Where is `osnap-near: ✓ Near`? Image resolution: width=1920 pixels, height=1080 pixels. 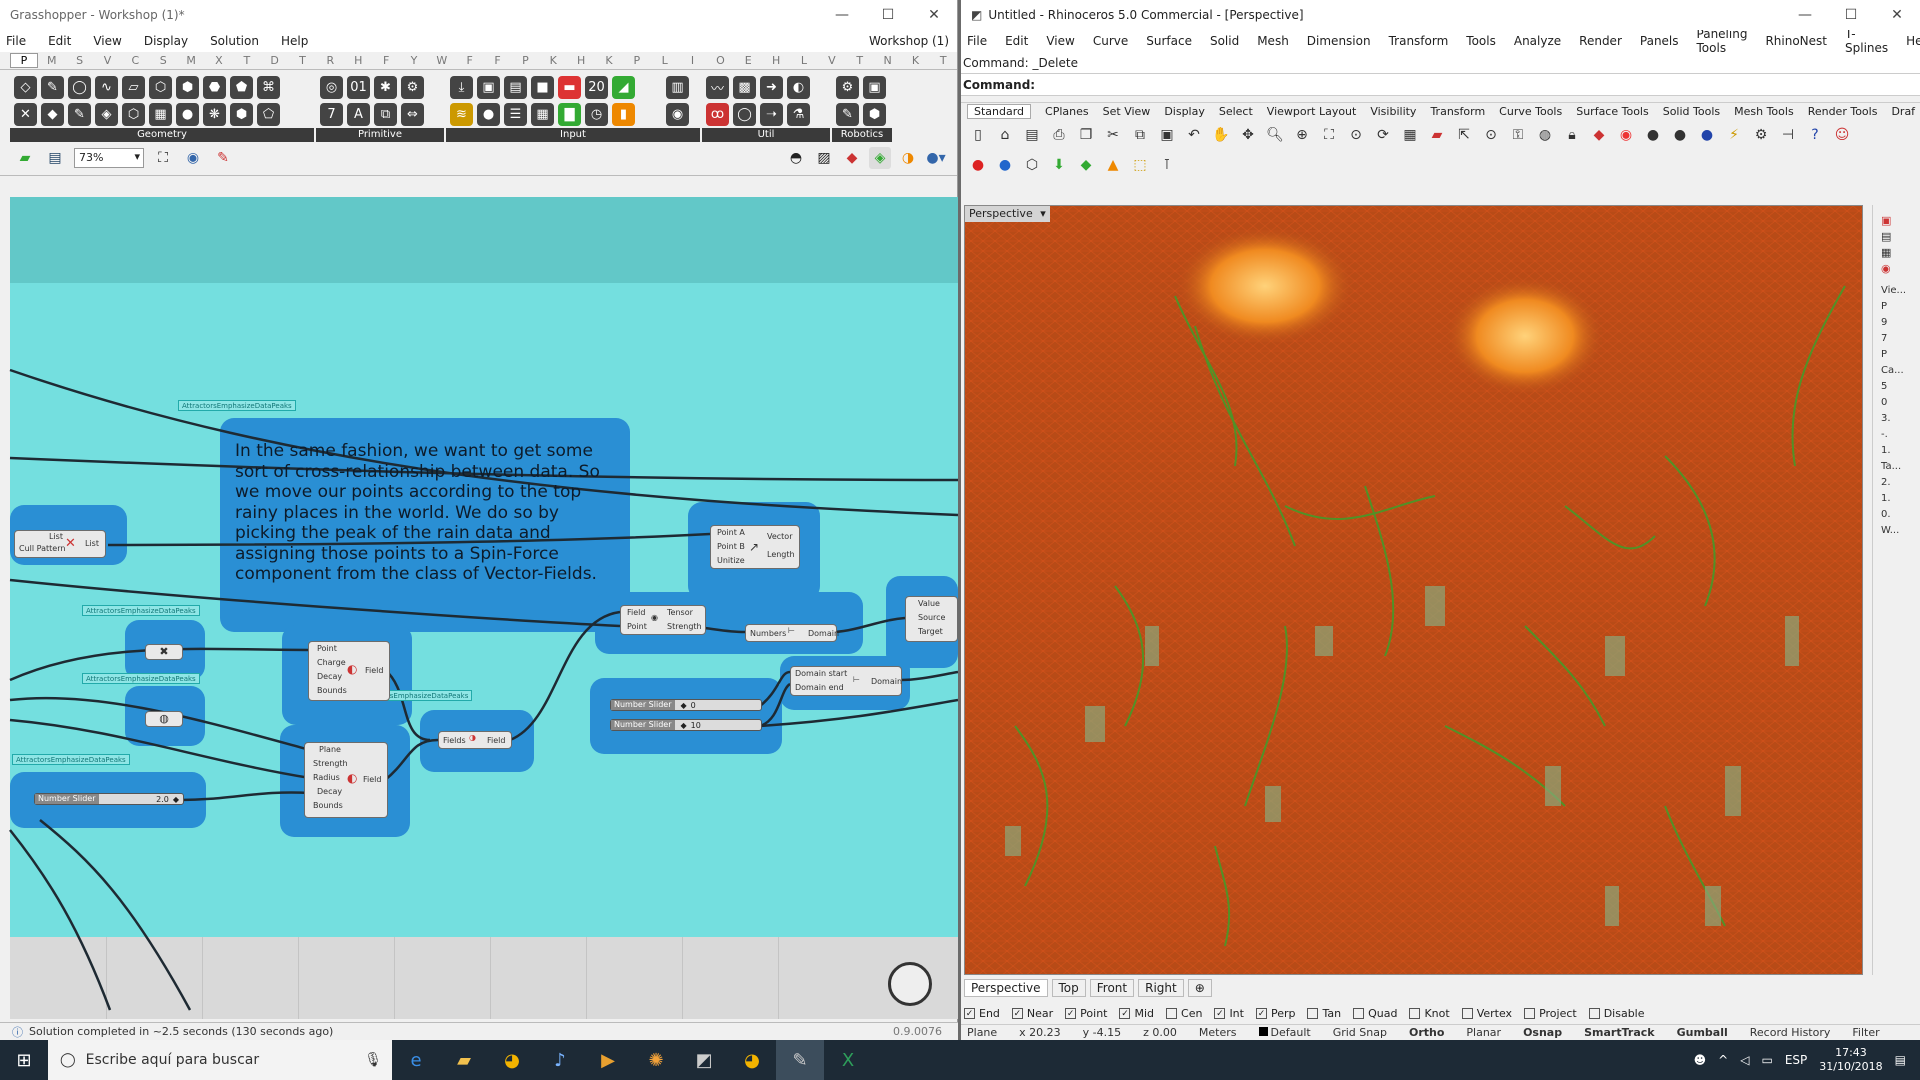 osnap-near: ✓ Near is located at coordinates (1032, 1013).